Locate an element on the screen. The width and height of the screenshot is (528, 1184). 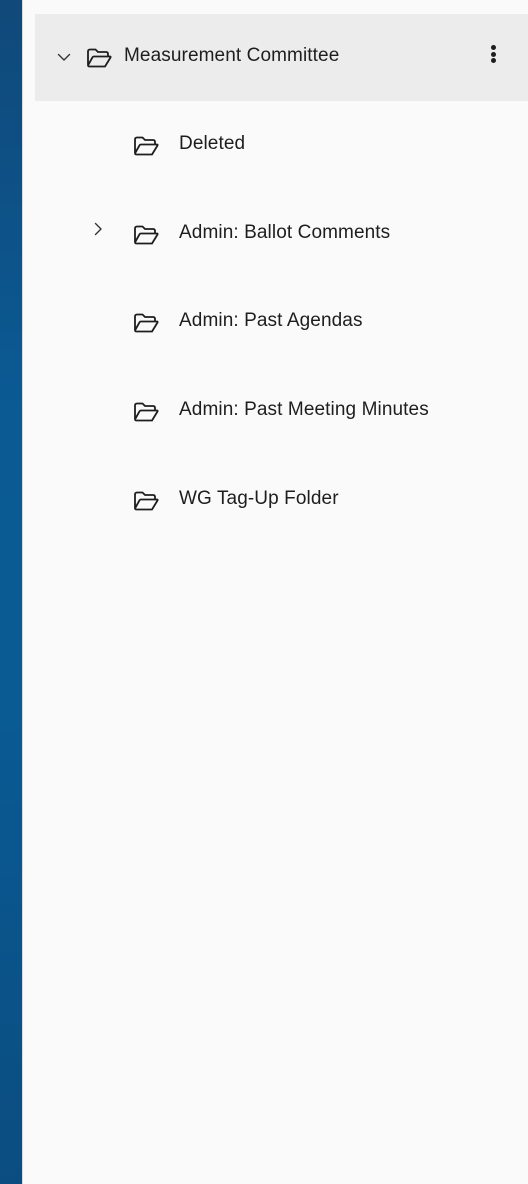
tree-item-deleted: Deleted is located at coordinates (281, 145).